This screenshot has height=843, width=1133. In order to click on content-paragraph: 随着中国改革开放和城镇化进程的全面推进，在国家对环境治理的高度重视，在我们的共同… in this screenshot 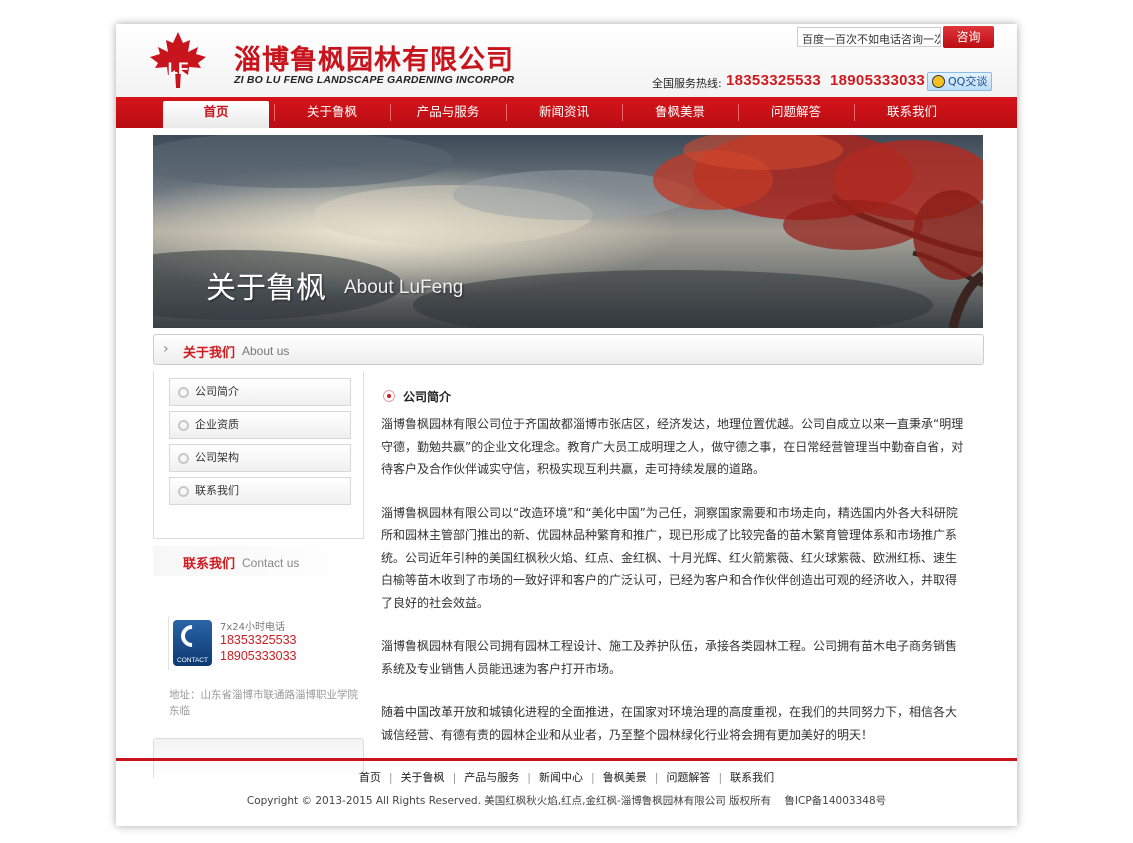, I will do `click(669, 723)`.